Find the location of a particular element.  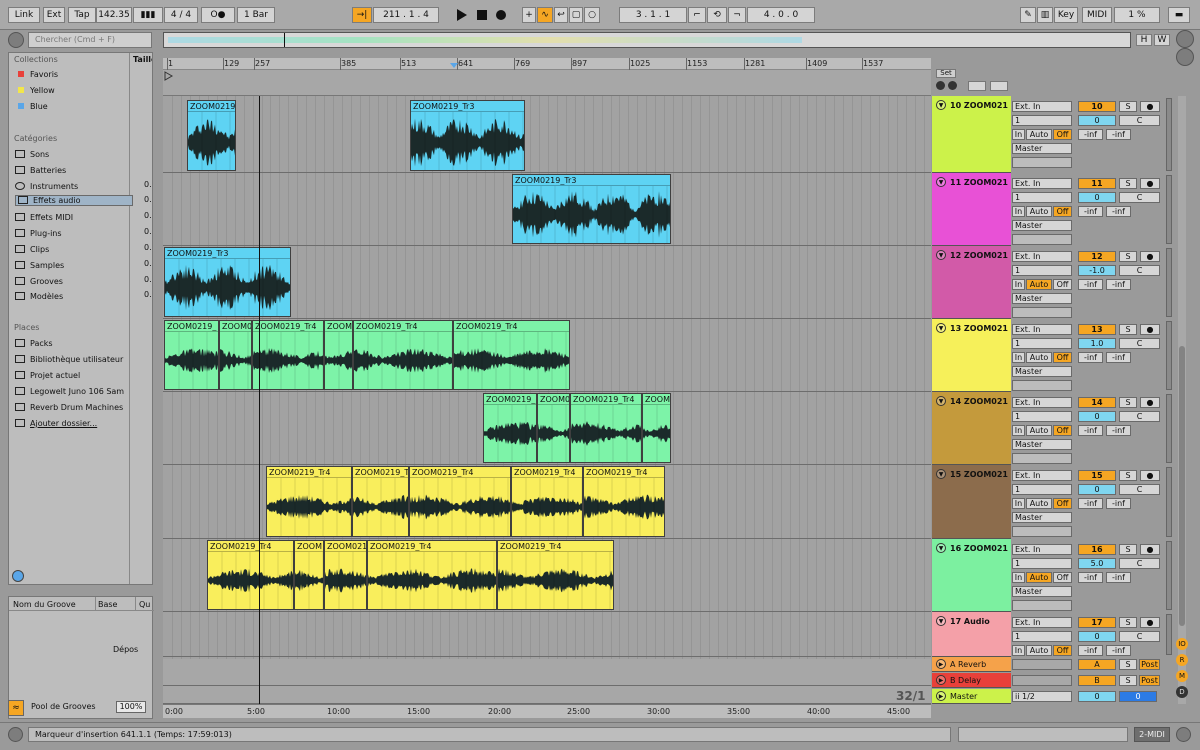

place-legowelt: Legowelt Juno 106 Sam is located at coordinates (74, 392).